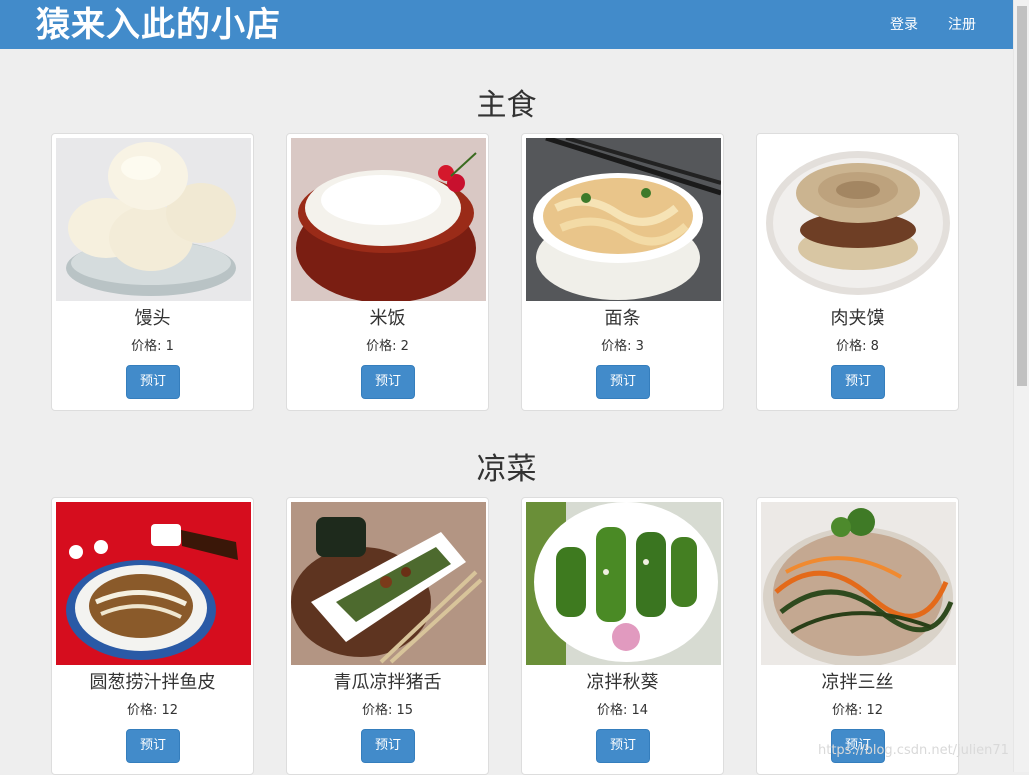  I want to click on brand-title: 猿来入此的小店, so click(158, 25).